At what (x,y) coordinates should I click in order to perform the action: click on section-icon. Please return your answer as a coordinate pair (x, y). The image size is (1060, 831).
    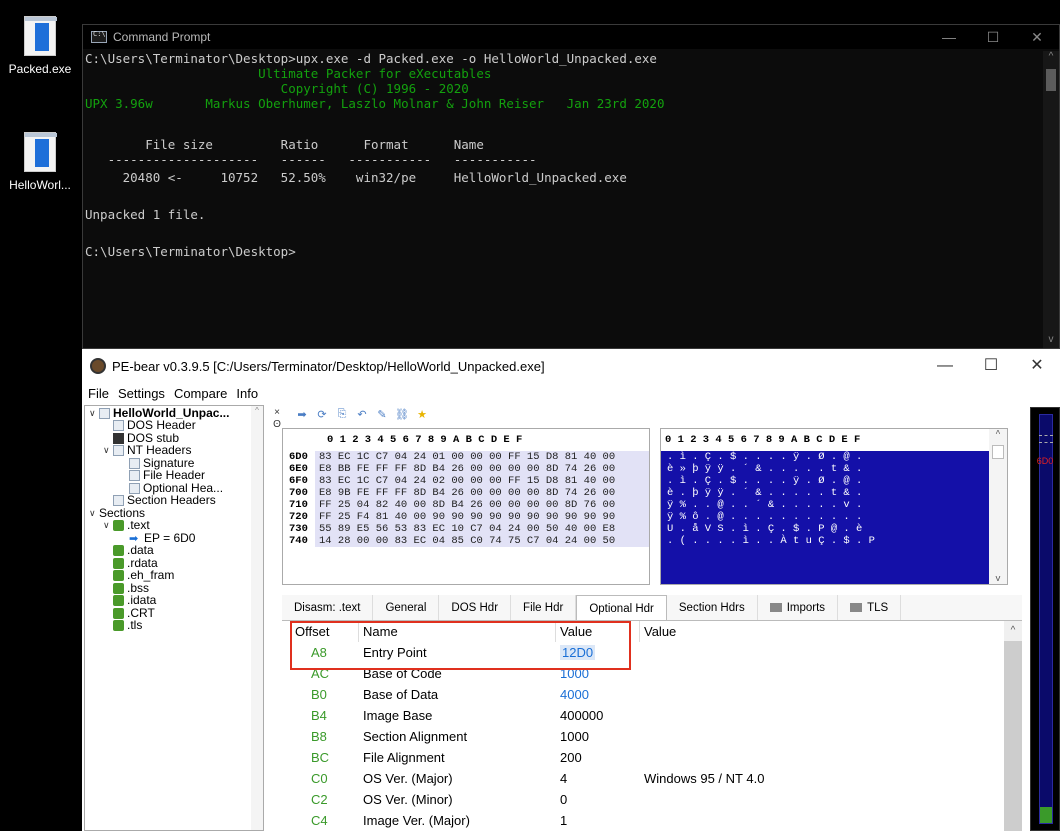
    Looking at the image, I should click on (118, 625).